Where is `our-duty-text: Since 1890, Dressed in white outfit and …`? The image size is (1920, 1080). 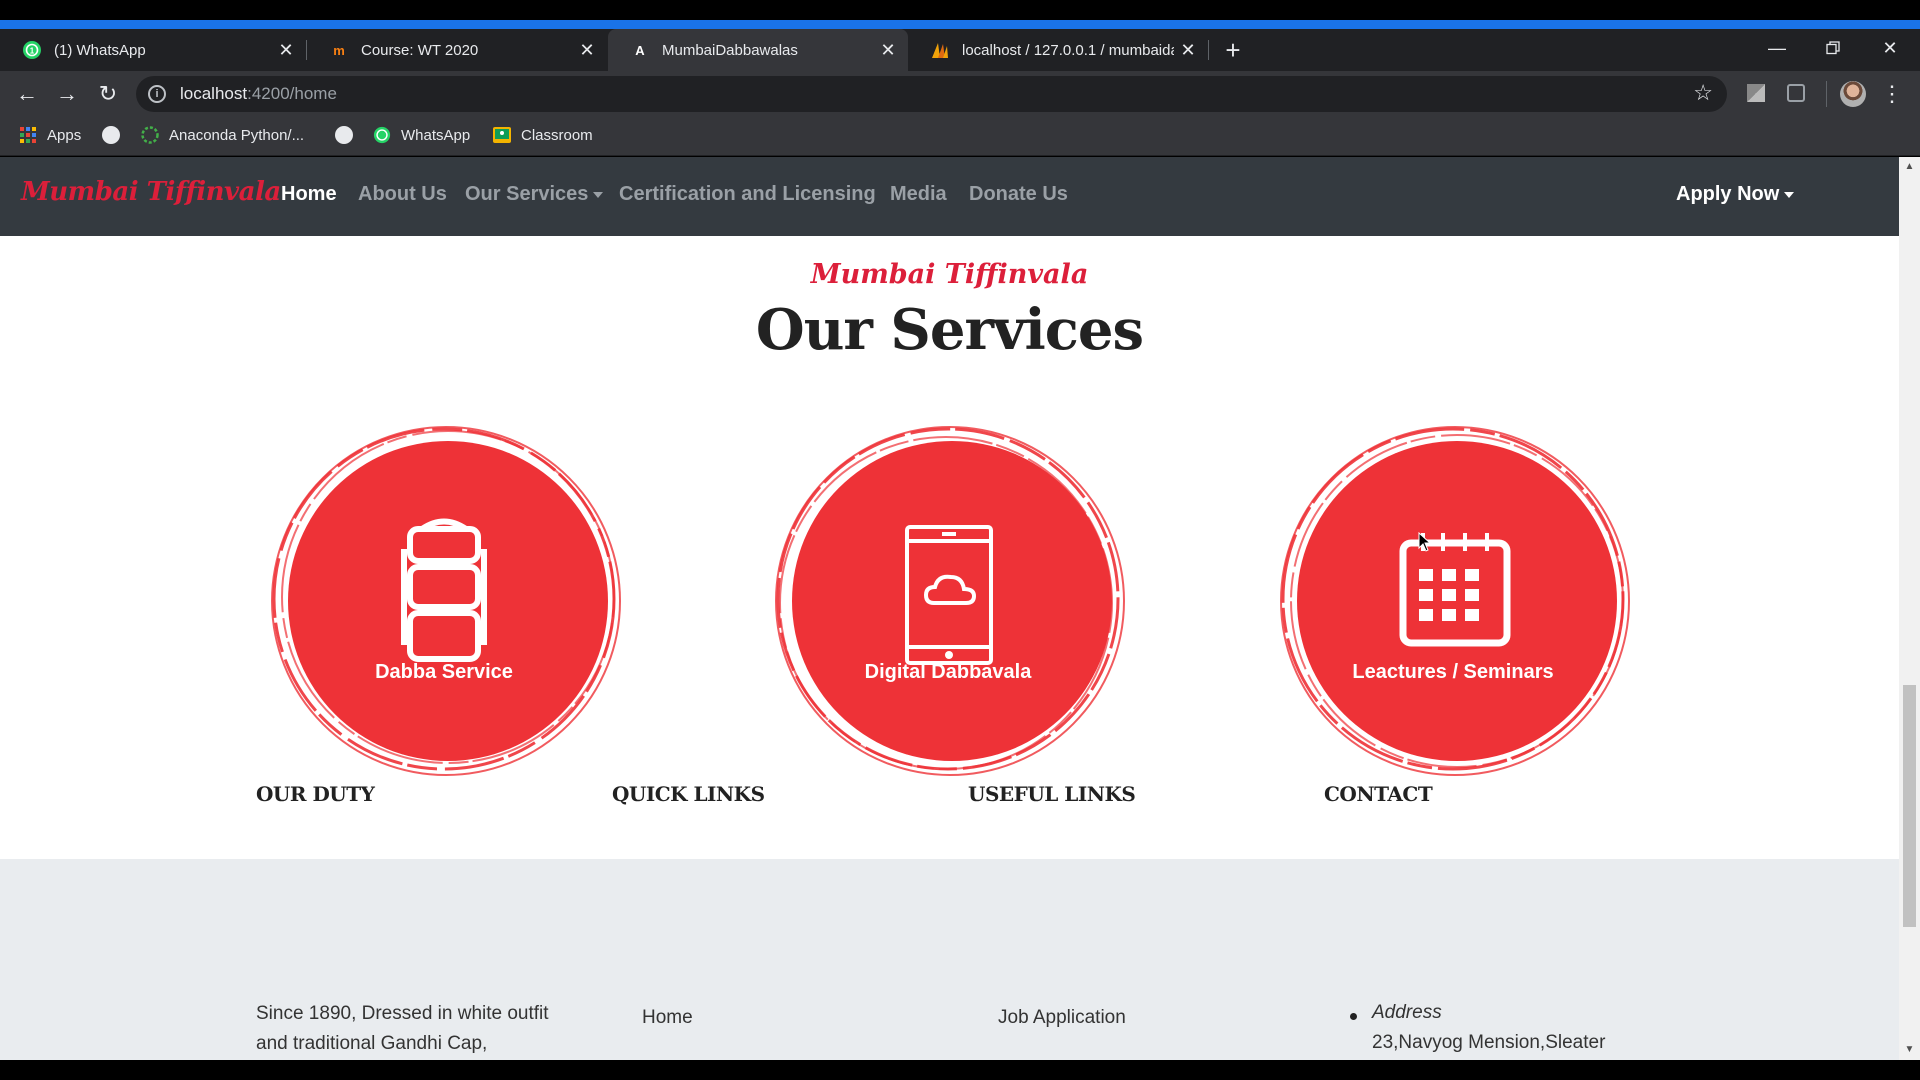 our-duty-text: Since 1890, Dressed in white outfit and … is located at coordinates (402, 1029).